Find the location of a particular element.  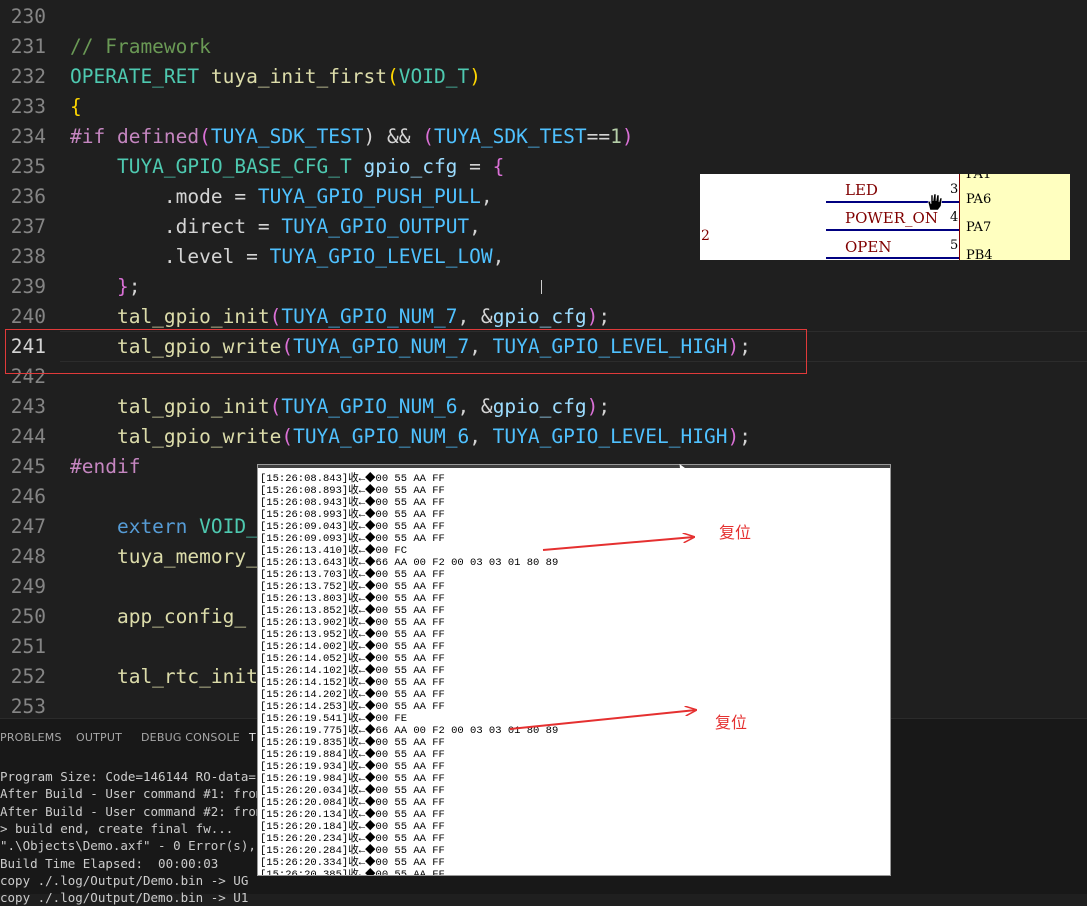

code-token: TUYA_GPIO_BASE_CFG_T is located at coordinates (217, 166).